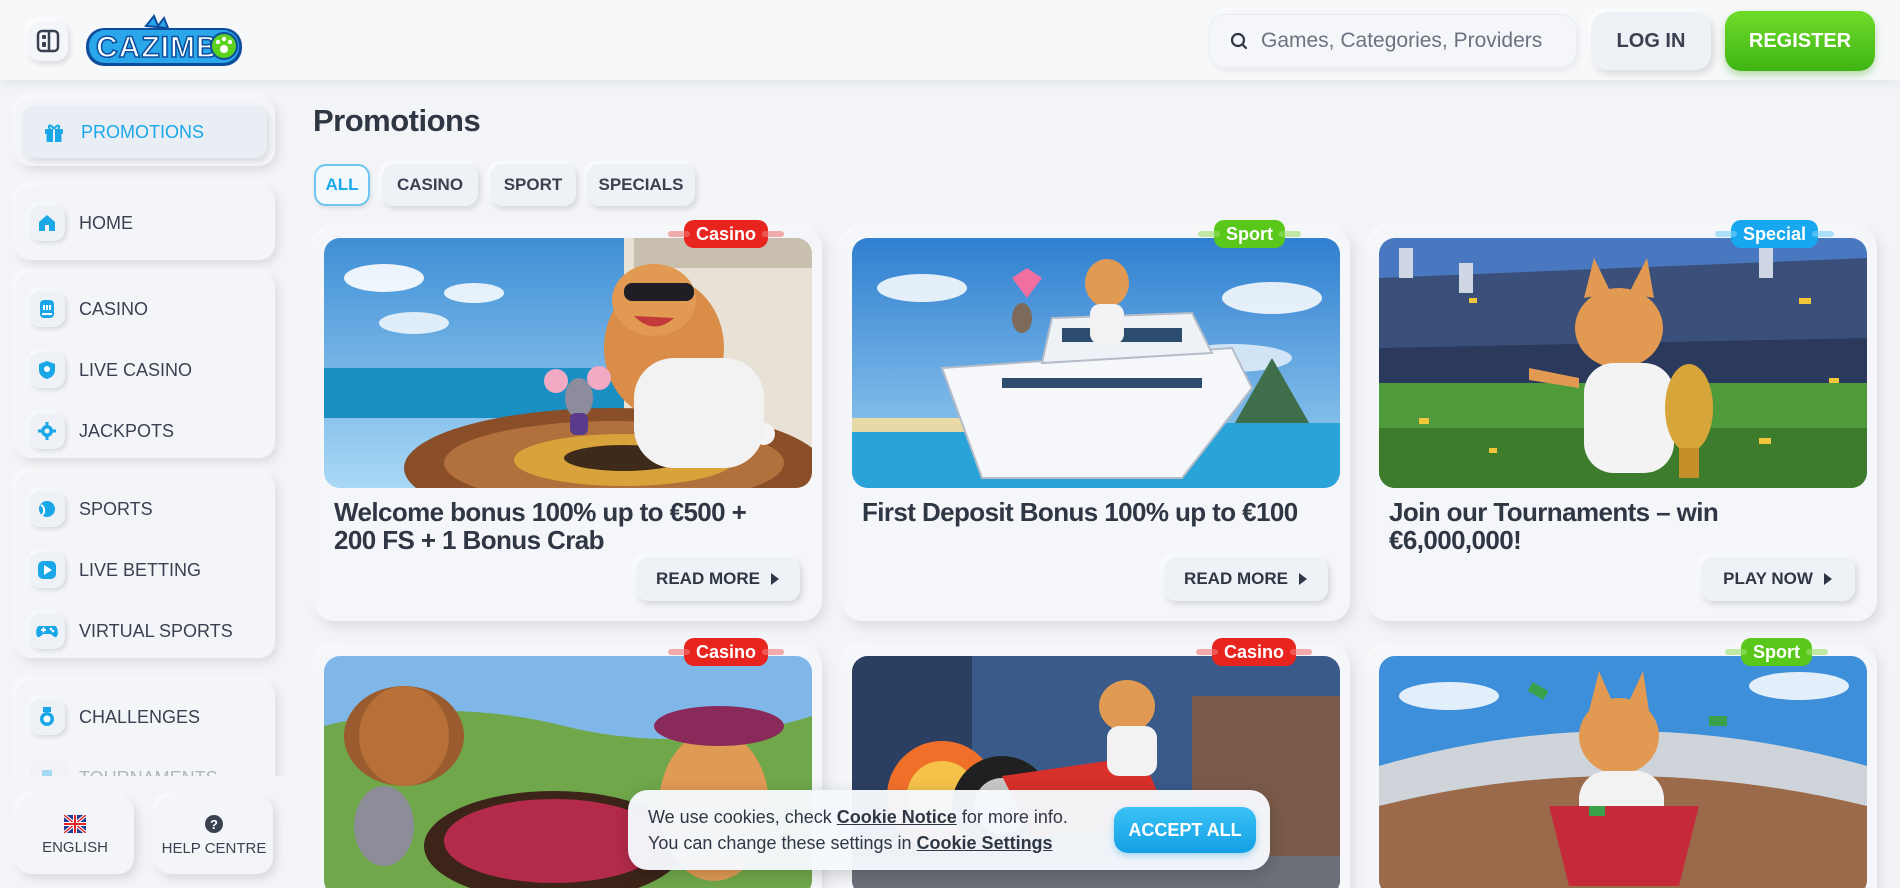  I want to click on cookie-text: We use cookies, check, so click(740, 817).